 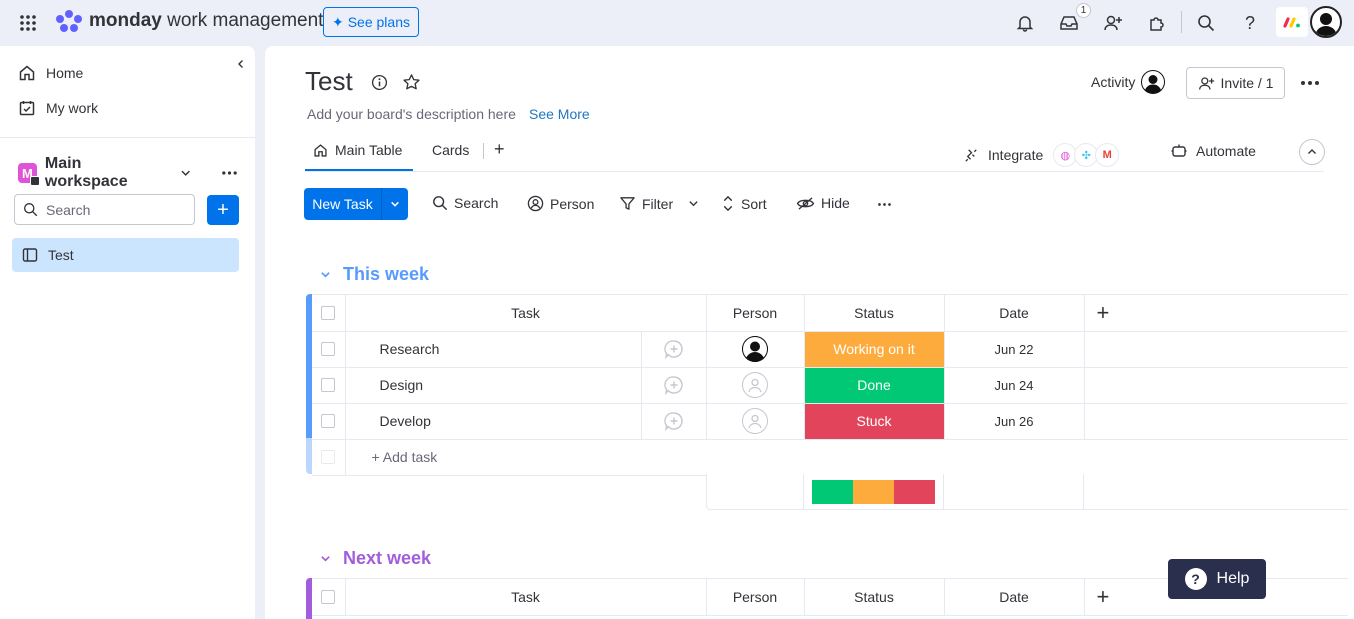 What do you see at coordinates (229, 173) in the screenshot?
I see `workspace-more-icon` at bounding box center [229, 173].